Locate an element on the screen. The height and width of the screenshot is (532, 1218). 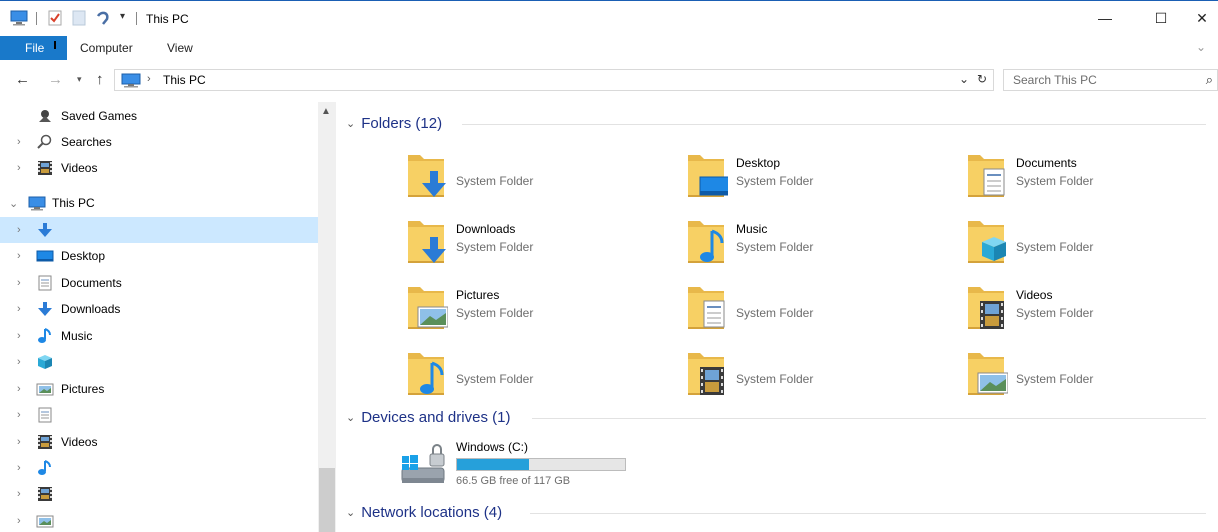
group-folders-label: Folders (12) is located at coordinates (402, 123).